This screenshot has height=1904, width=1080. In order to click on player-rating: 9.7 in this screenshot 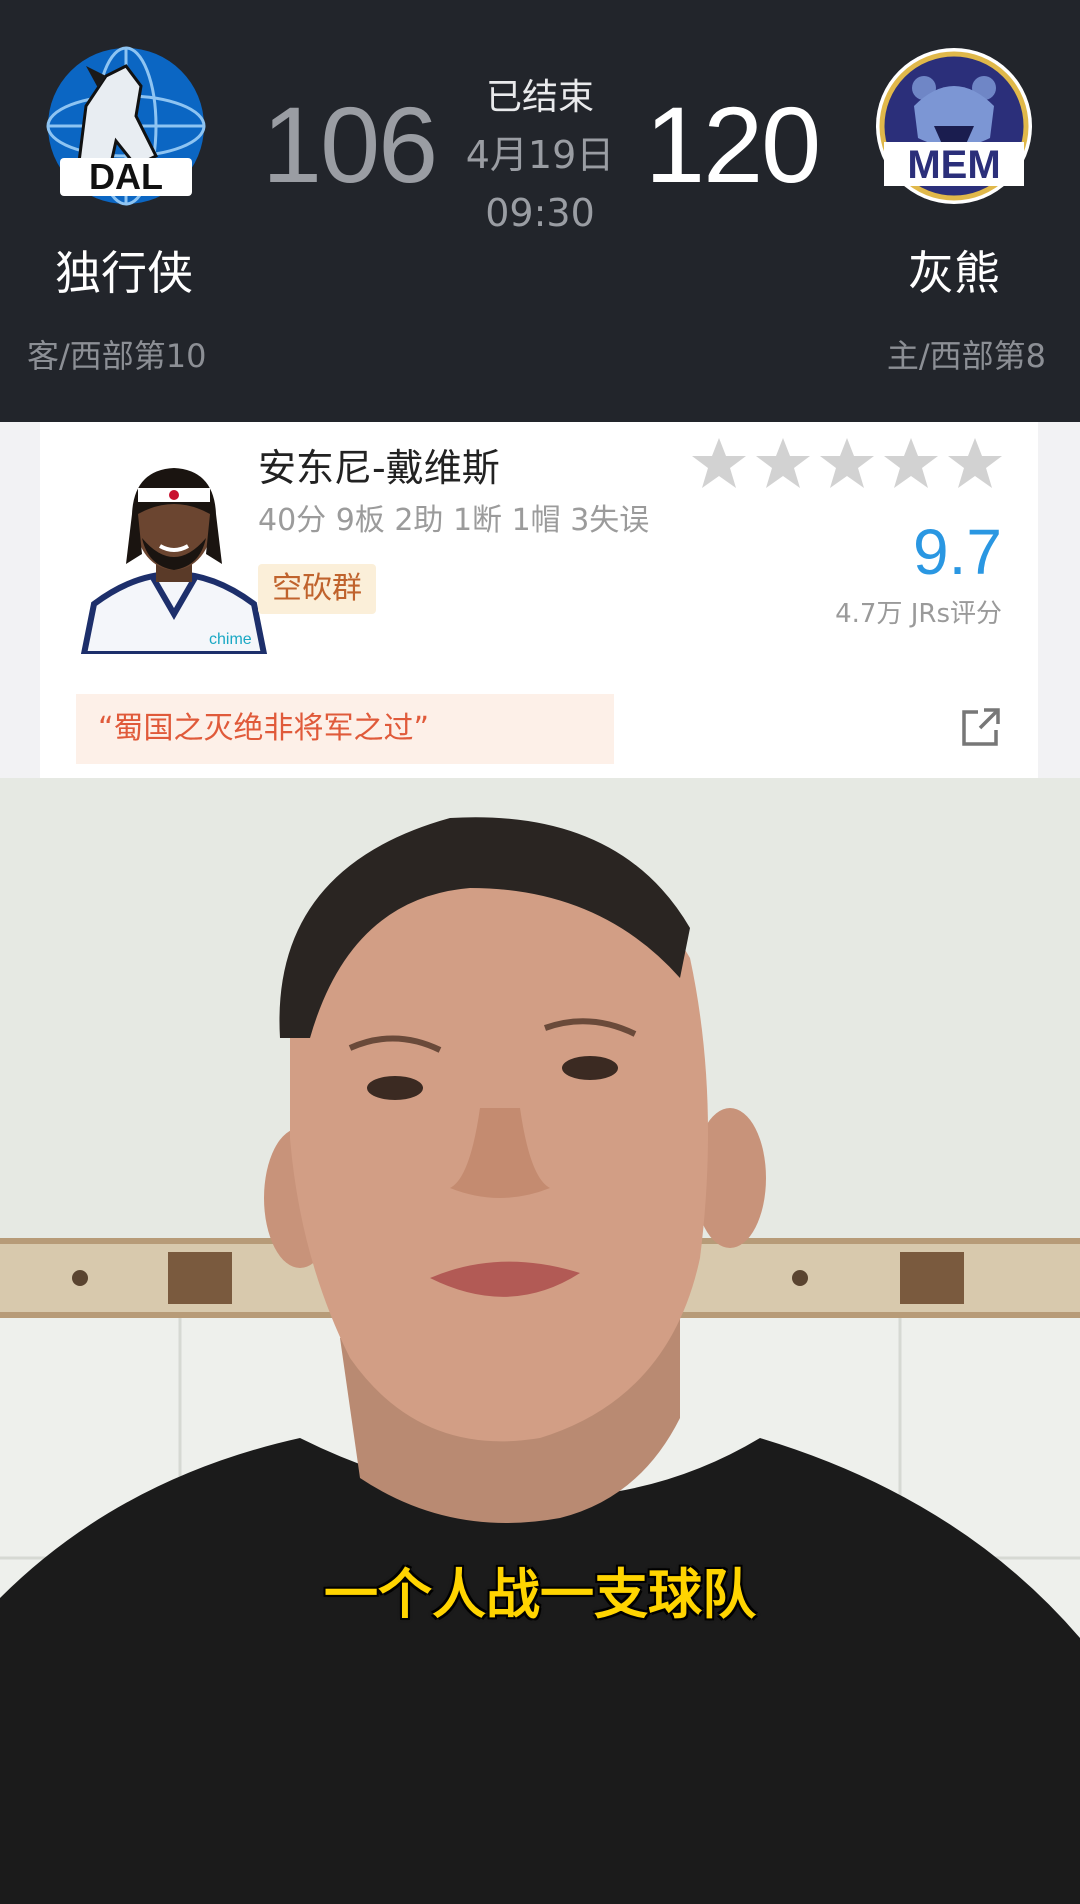, I will do `click(957, 552)`.